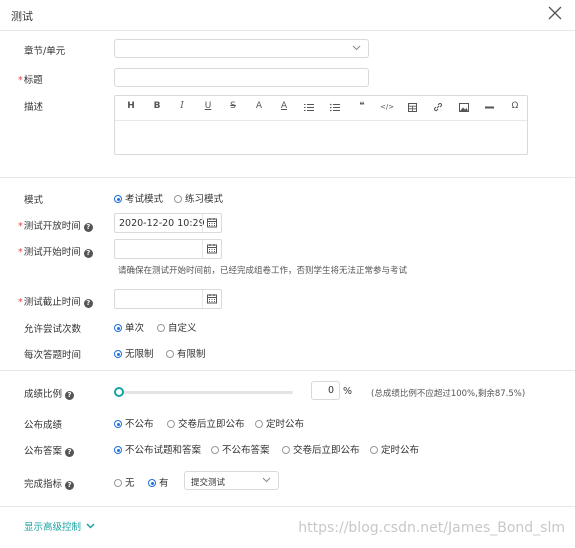 The width and height of the screenshot is (575, 548). Describe the element at coordinates (198, 198) in the screenshot. I see `mode-practice-radio: 练习模式` at that location.